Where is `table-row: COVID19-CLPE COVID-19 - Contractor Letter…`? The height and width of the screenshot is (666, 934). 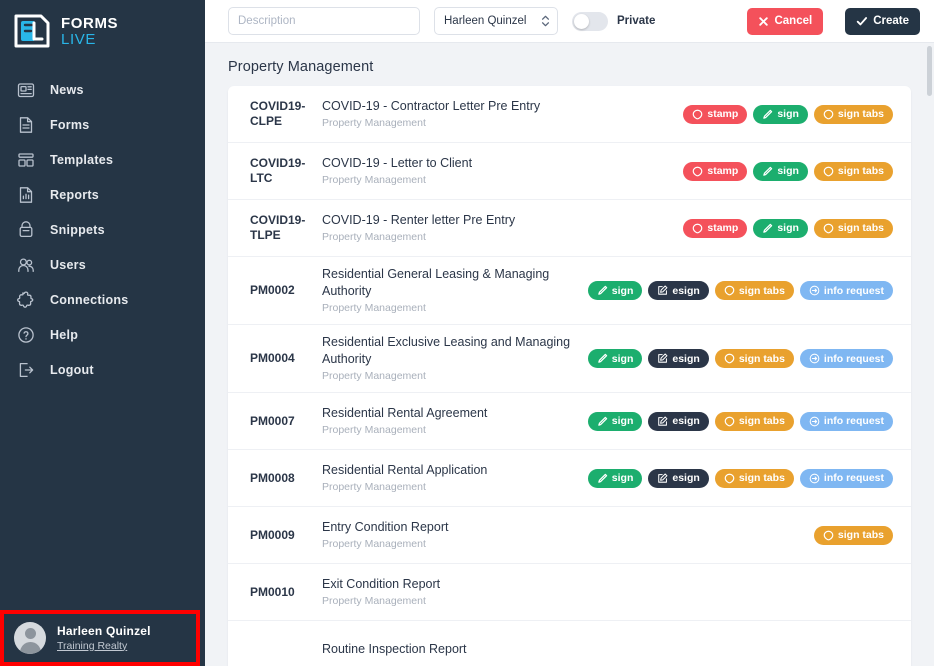
table-row: COVID19-CLPE COVID-19 - Contractor Letter… is located at coordinates (569, 114).